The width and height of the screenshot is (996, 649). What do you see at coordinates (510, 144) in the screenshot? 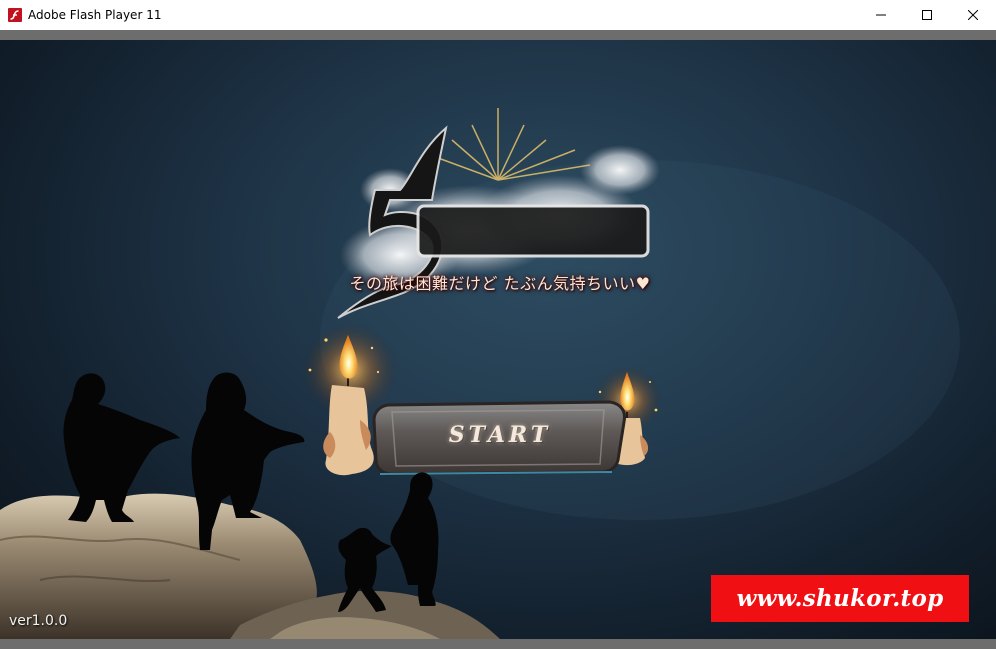
I see `logo-rays` at bounding box center [510, 144].